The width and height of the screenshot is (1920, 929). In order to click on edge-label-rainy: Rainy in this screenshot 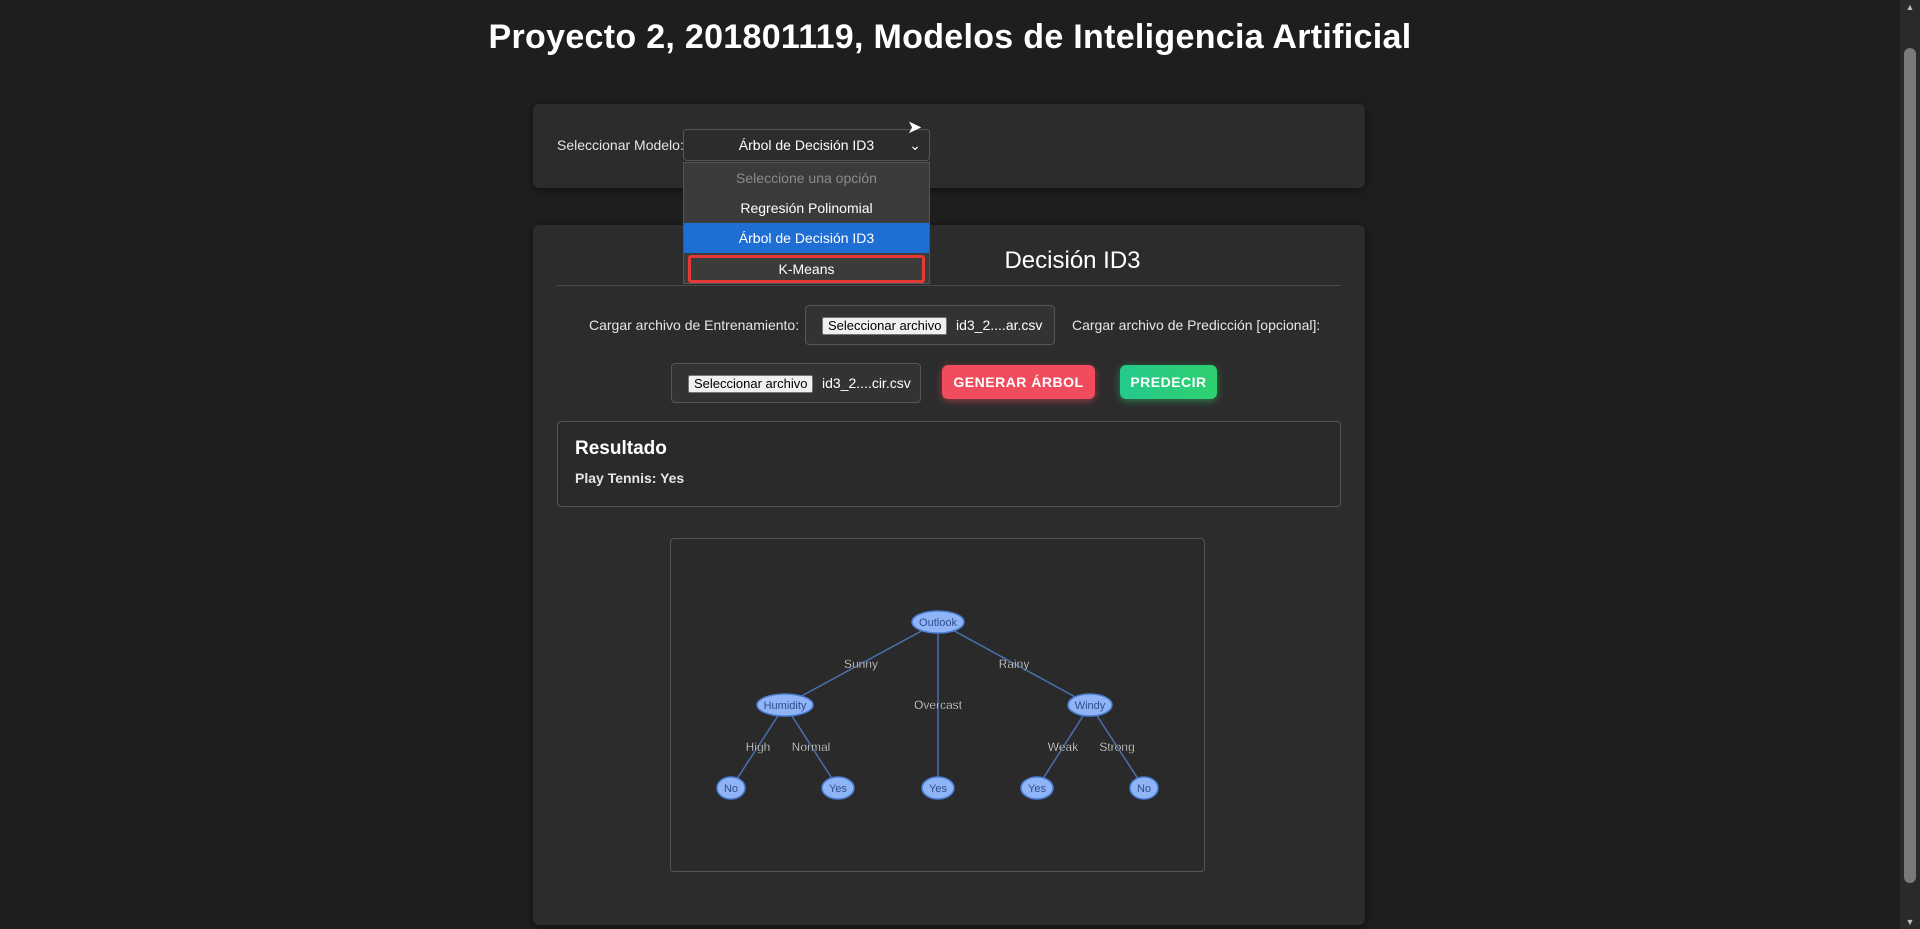, I will do `click(1014, 664)`.